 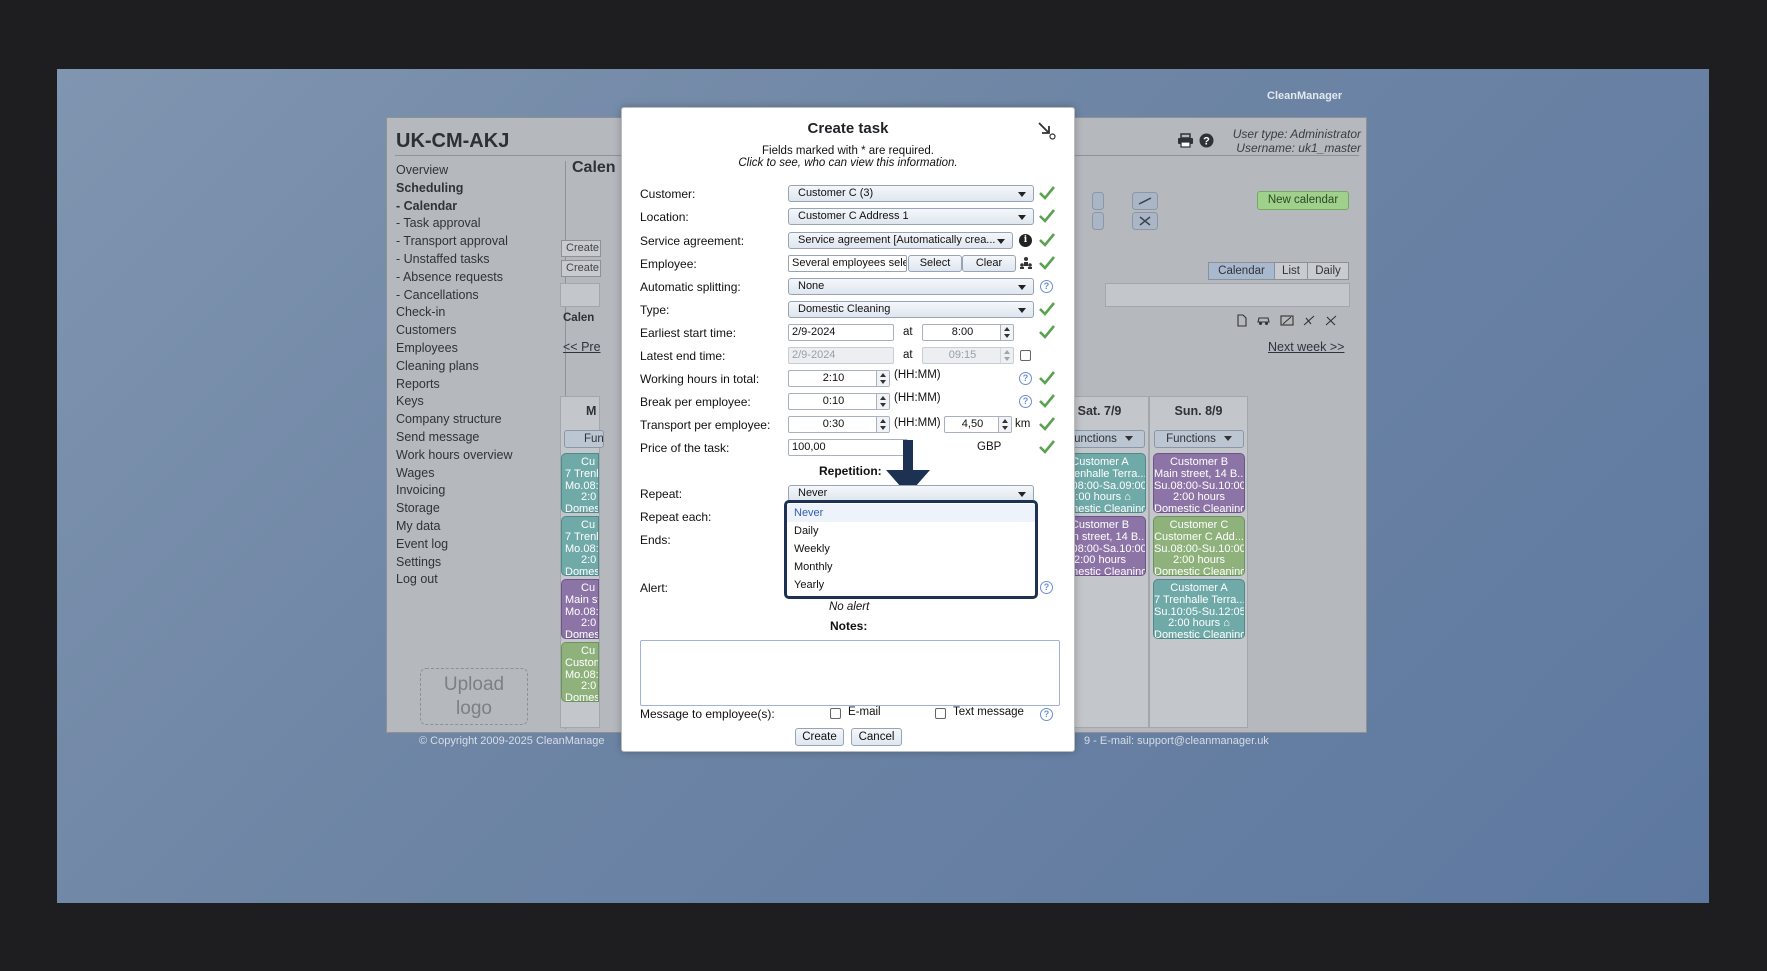 What do you see at coordinates (935, 263) in the screenshot?
I see `select-employee-button: Select` at bounding box center [935, 263].